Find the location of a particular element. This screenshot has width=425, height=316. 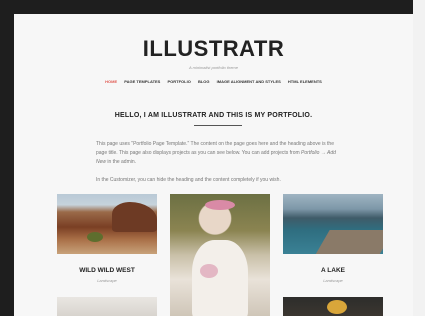

food-plate is located at coordinates (337, 307).